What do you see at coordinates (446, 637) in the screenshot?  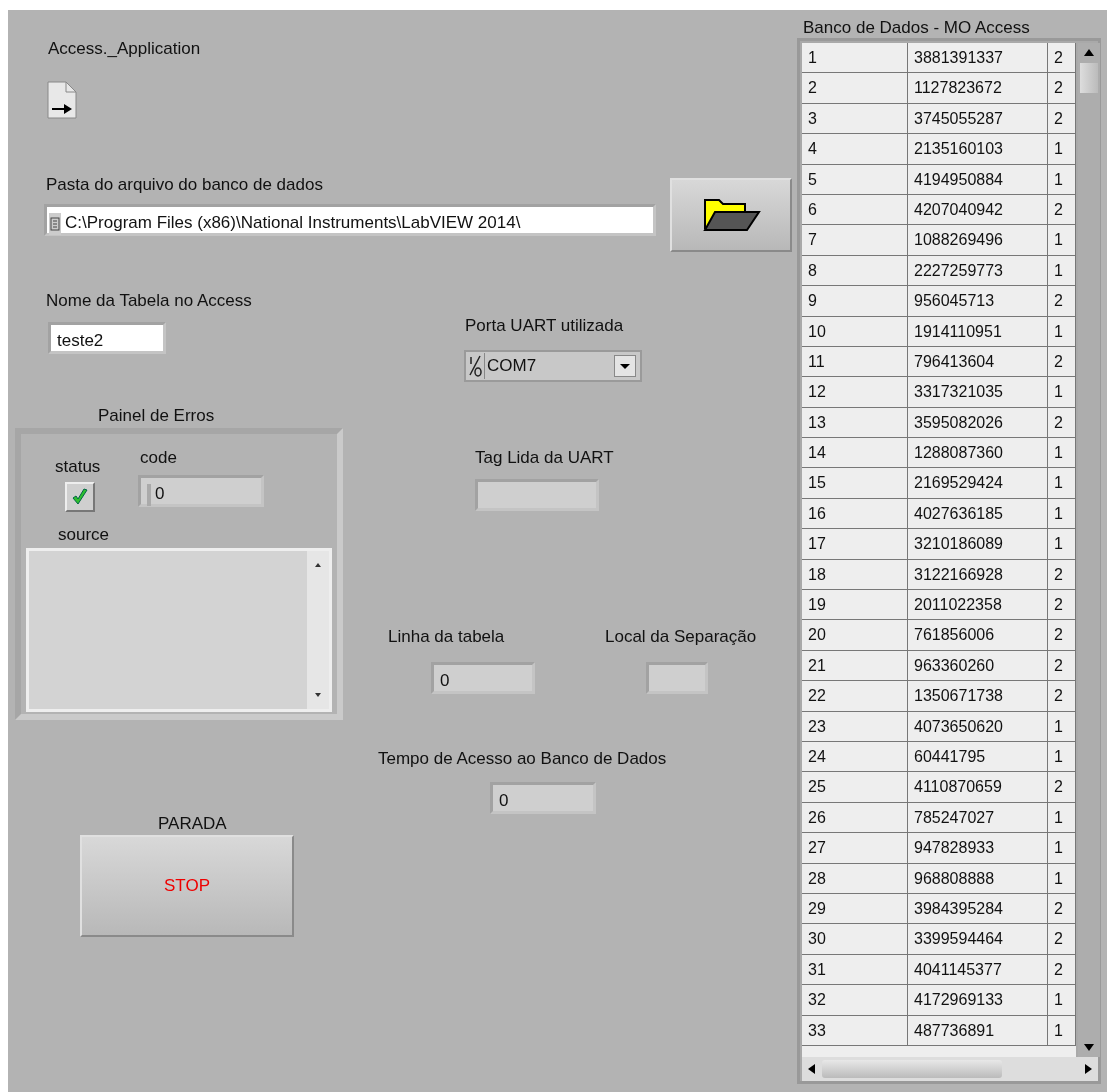 I see `control-label: Linha da tabela` at bounding box center [446, 637].